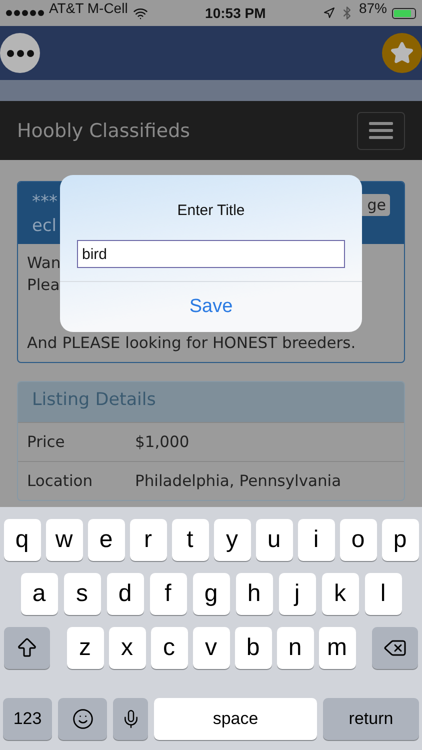 Image resolution: width=422 pixels, height=750 pixels. I want to click on dialog-title: Enter Title, so click(211, 210).